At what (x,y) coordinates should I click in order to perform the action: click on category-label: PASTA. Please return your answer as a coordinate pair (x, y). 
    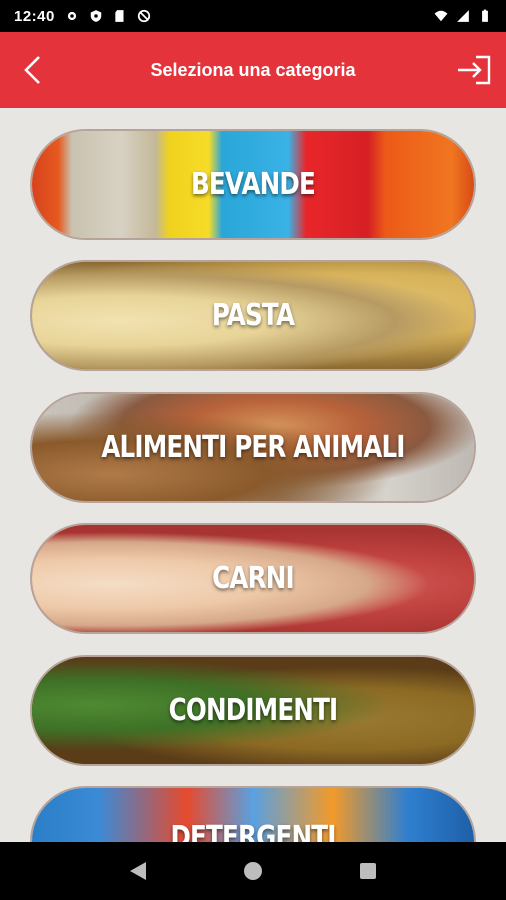
    Looking at the image, I should click on (253, 315).